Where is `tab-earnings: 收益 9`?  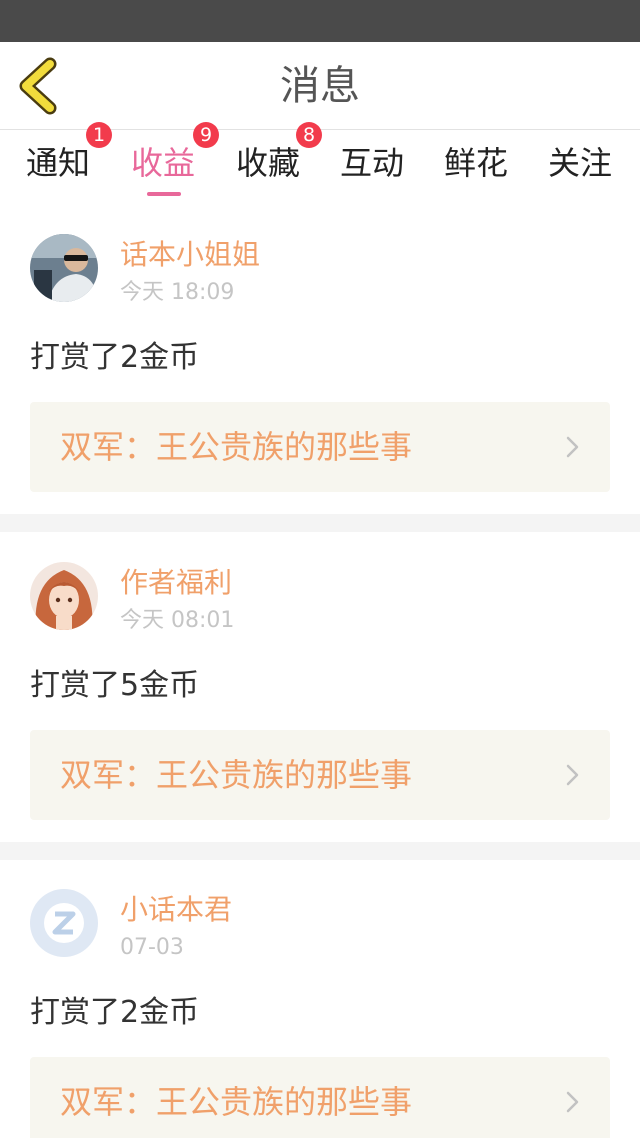 tab-earnings: 收益 9 is located at coordinates (165, 162).